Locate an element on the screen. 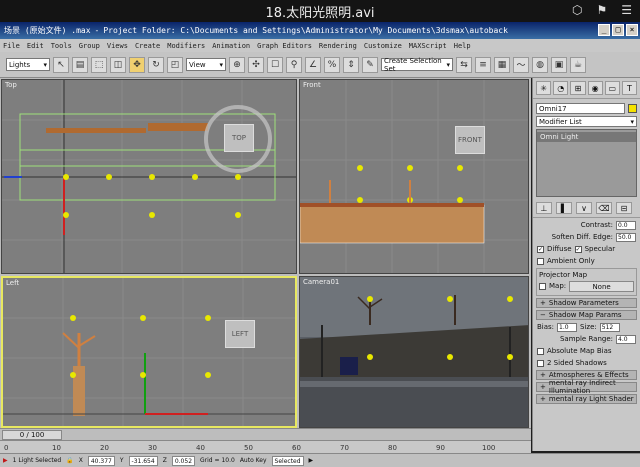 This screenshot has width=640, height=467. menu-group: Group is located at coordinates (89, 46).